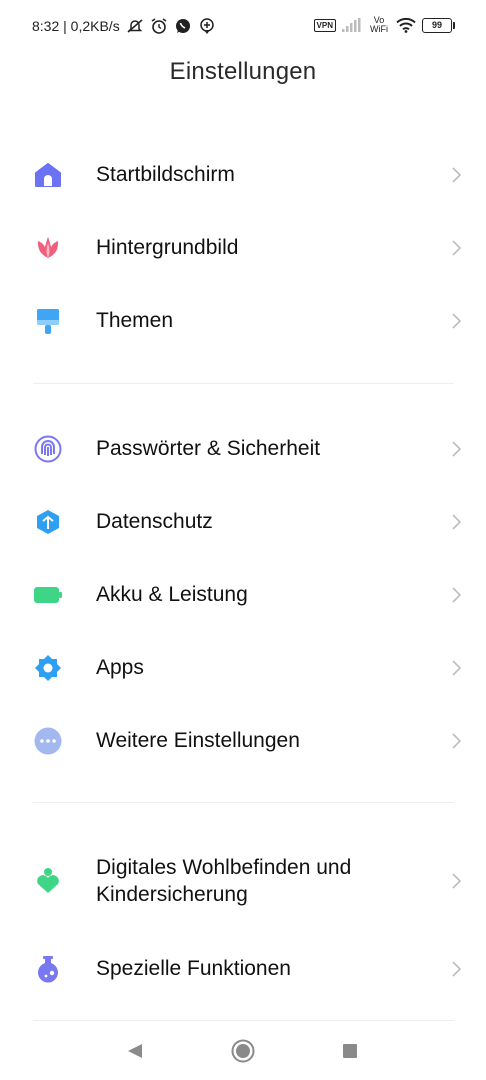  What do you see at coordinates (120, 667) in the screenshot?
I see `settings-item-label: Apps` at bounding box center [120, 667].